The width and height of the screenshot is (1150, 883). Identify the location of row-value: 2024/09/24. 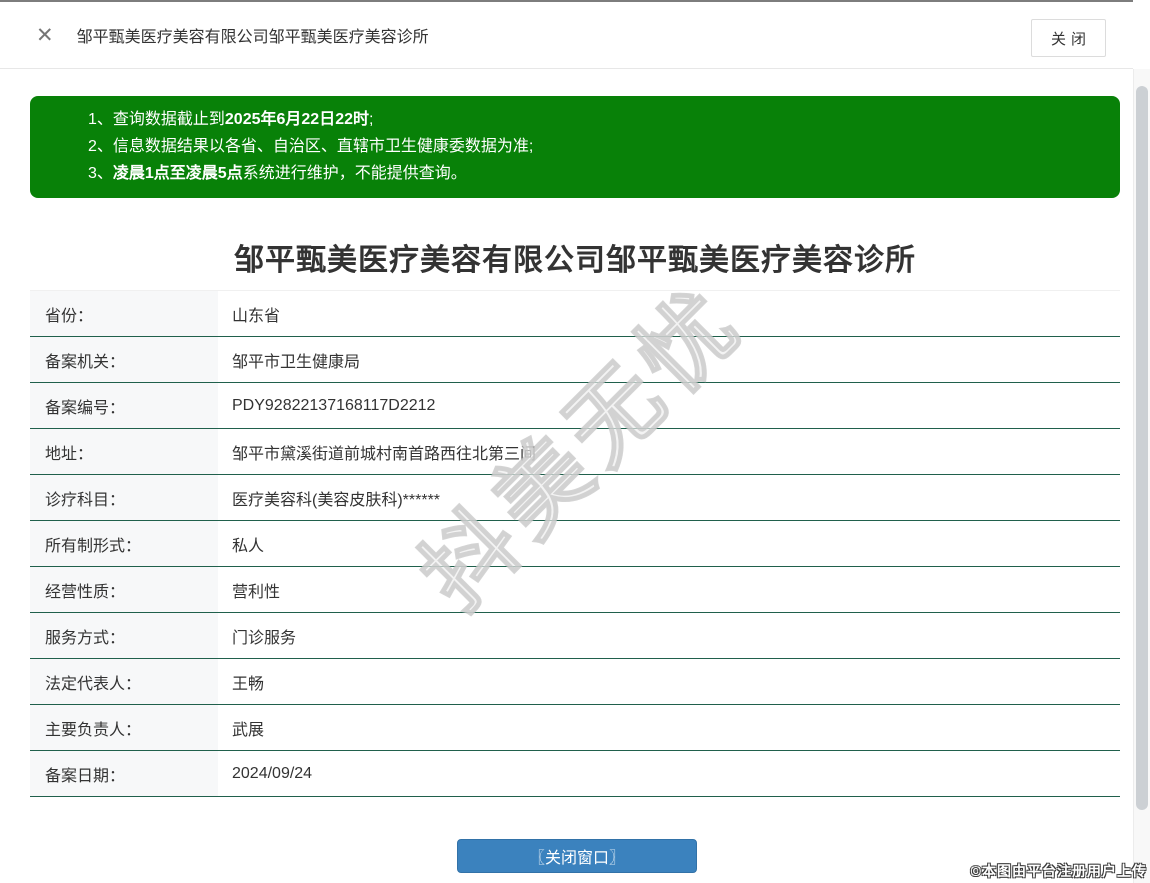
(272, 773).